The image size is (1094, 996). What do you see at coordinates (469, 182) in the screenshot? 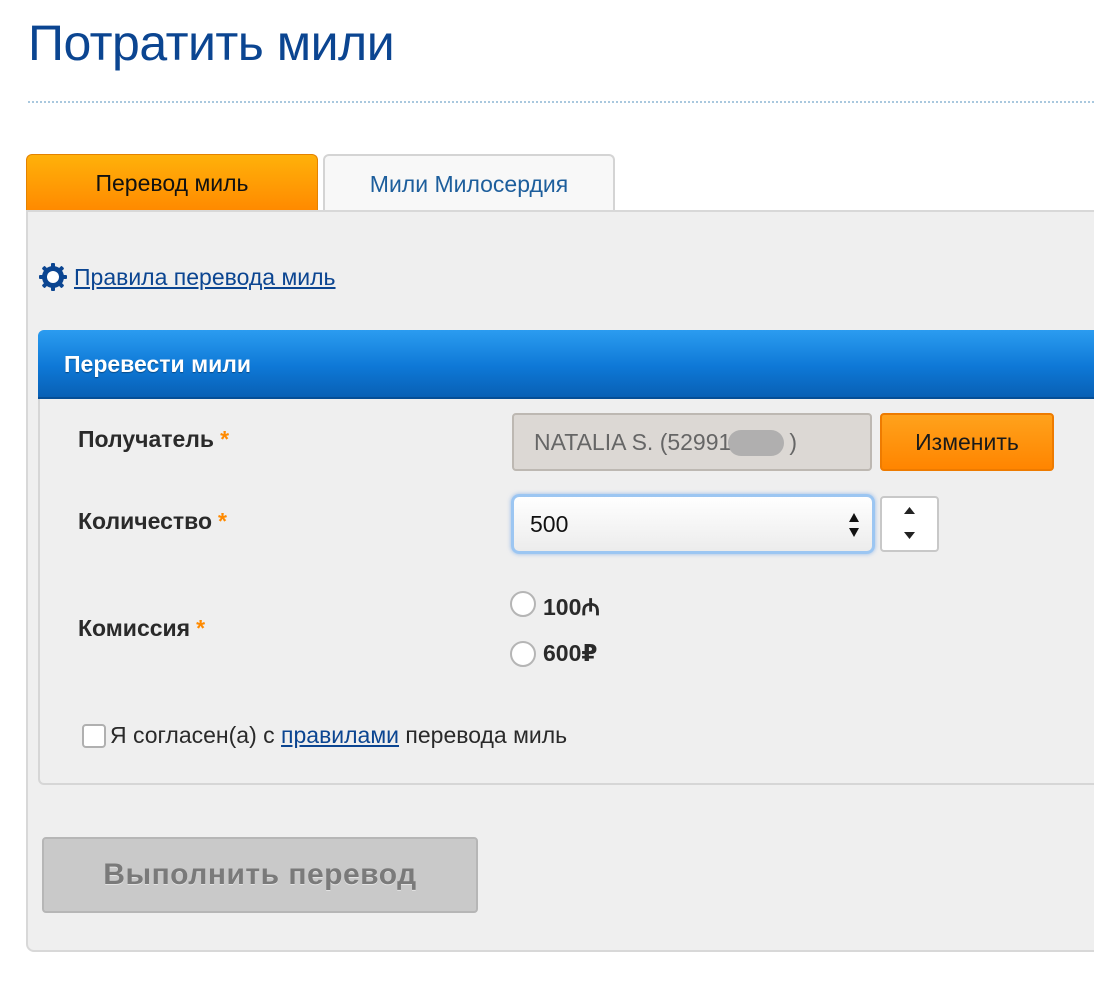
I see `tab-charity-miles: Мили Милосердия` at bounding box center [469, 182].